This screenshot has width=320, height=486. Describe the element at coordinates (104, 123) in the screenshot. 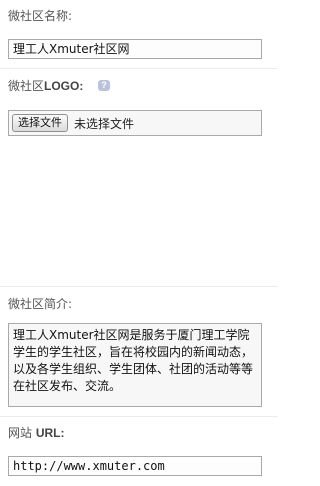

I see `file-status-text: 未选择文件` at that location.